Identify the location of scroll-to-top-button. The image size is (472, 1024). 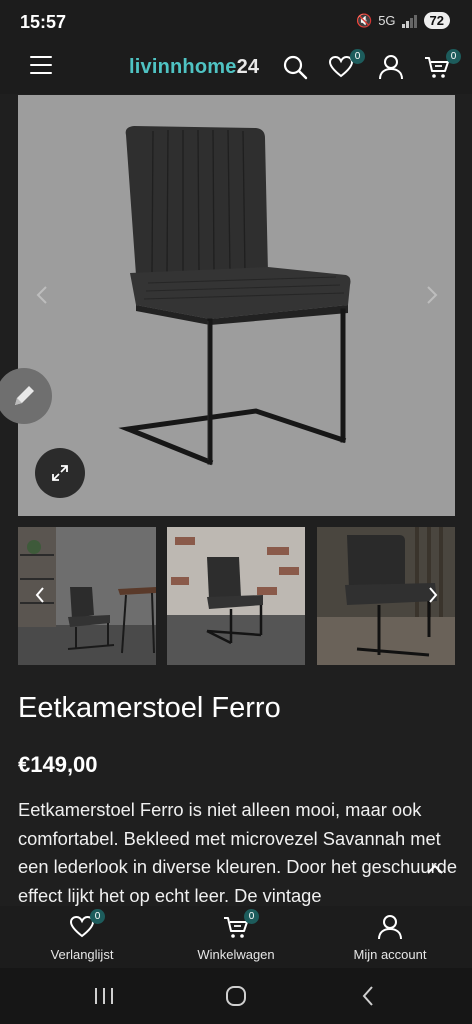
(435, 869).